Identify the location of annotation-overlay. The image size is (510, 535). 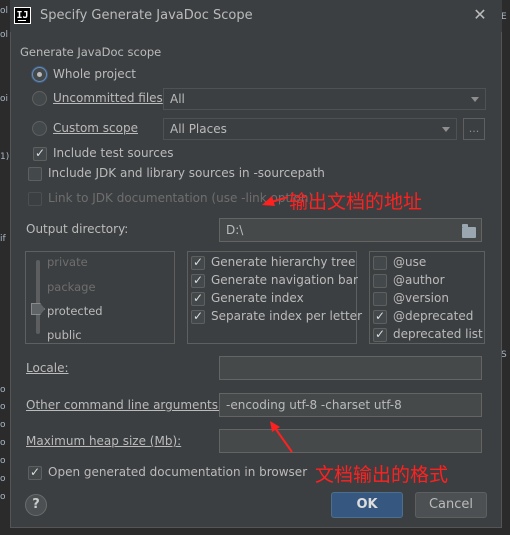
(277, 324).